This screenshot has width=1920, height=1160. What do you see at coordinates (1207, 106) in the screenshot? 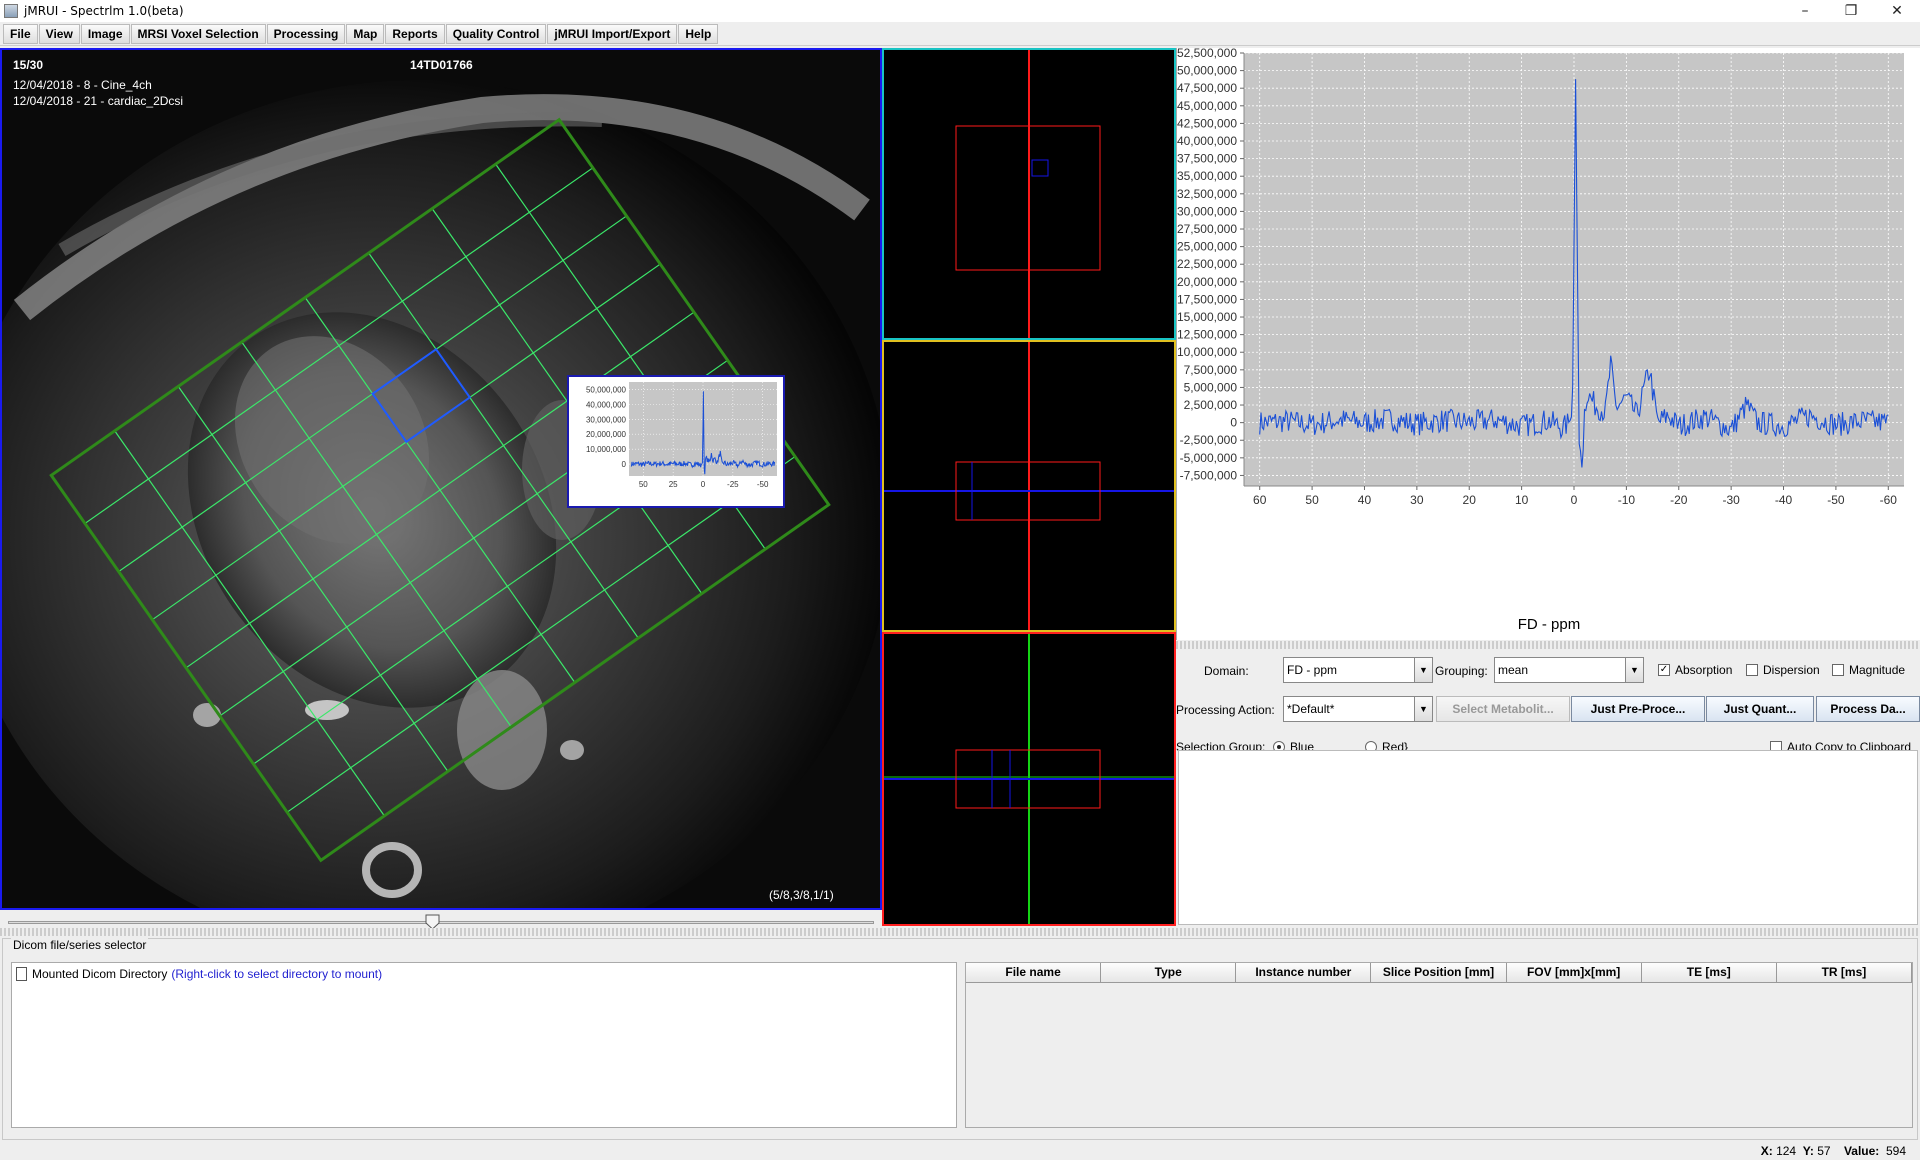
I see `y-tick-label: 45,000,000` at bounding box center [1207, 106].